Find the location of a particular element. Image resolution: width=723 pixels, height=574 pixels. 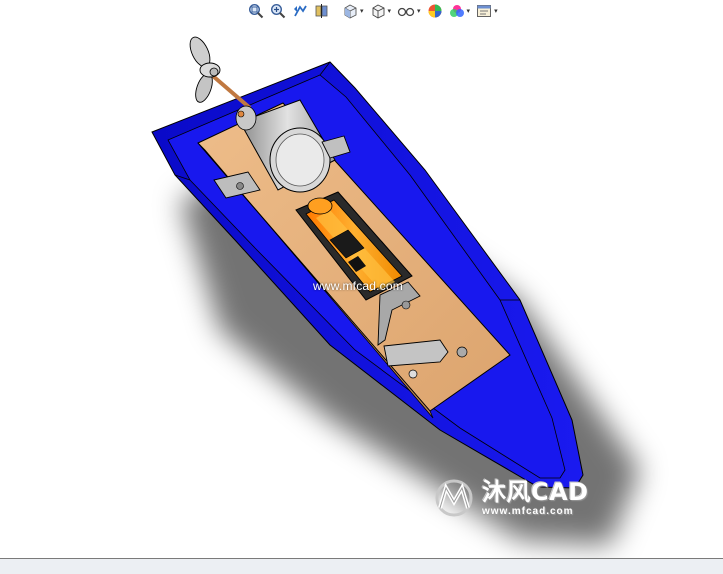

logo-title: 沐风CAD is located at coordinates (535, 491).